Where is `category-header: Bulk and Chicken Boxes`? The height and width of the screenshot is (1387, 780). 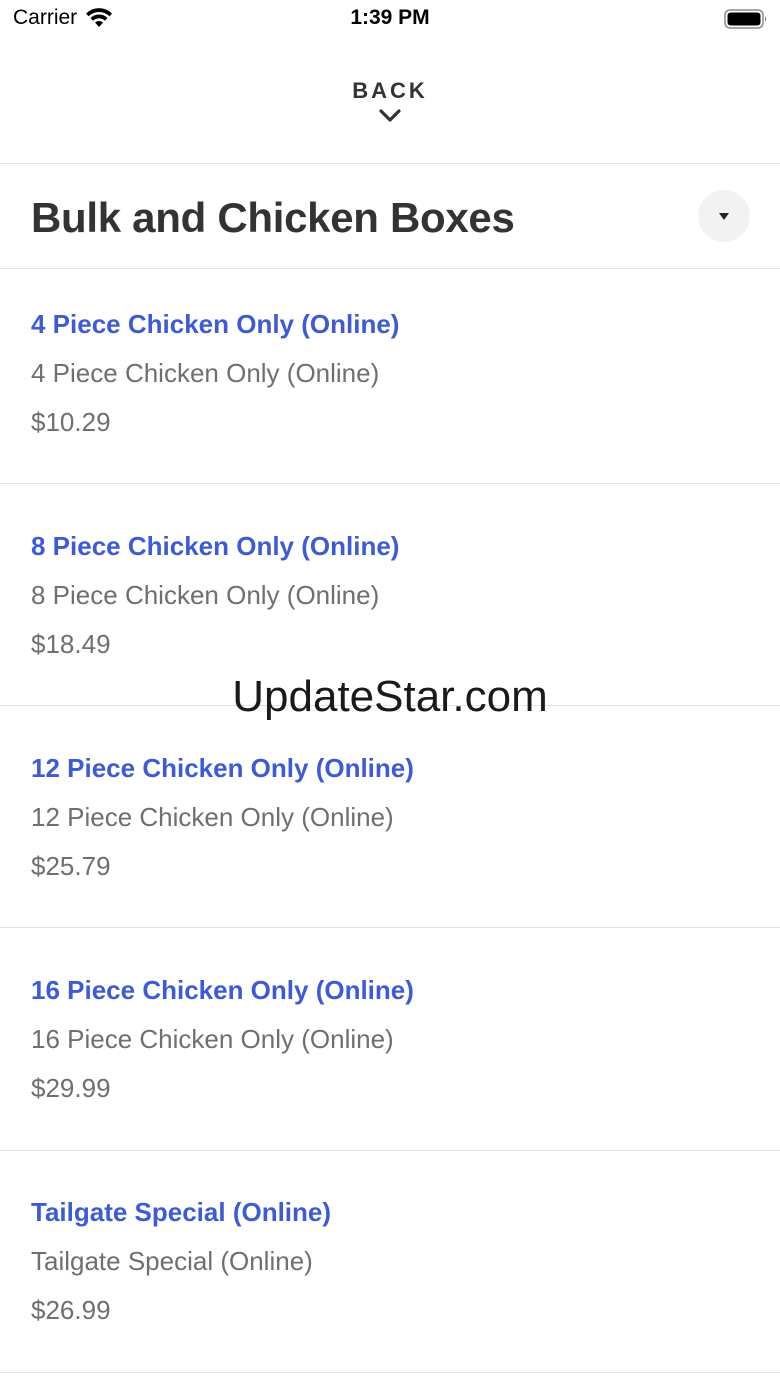 category-header: Bulk and Chicken Boxes is located at coordinates (390, 216).